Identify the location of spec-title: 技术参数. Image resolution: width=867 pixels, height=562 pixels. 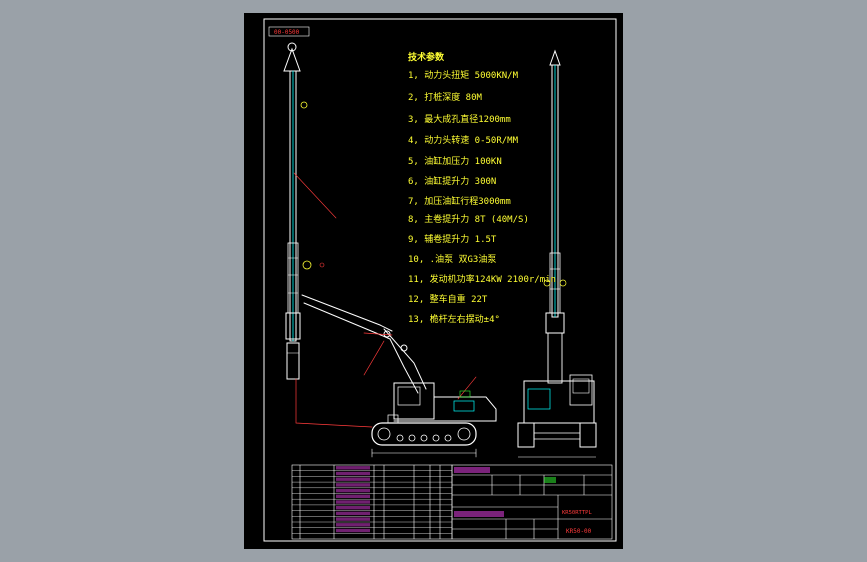
(426, 58).